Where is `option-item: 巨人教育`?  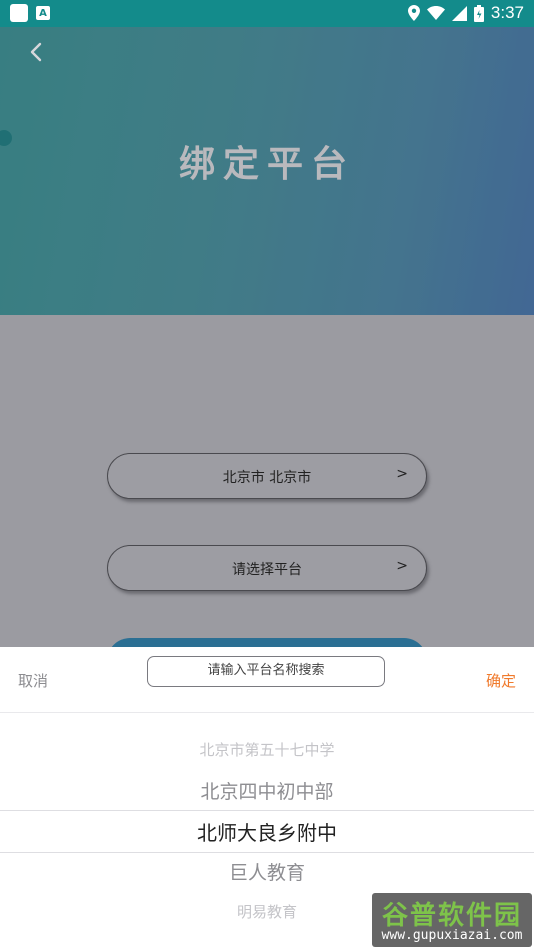 option-item: 巨人教育 is located at coordinates (267, 871).